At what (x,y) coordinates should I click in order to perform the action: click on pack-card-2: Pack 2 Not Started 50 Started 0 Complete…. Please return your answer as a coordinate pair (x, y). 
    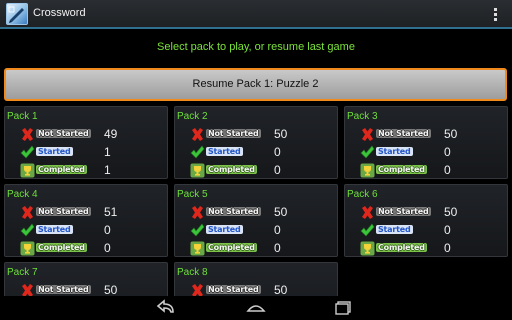
    Looking at the image, I should click on (256, 142).